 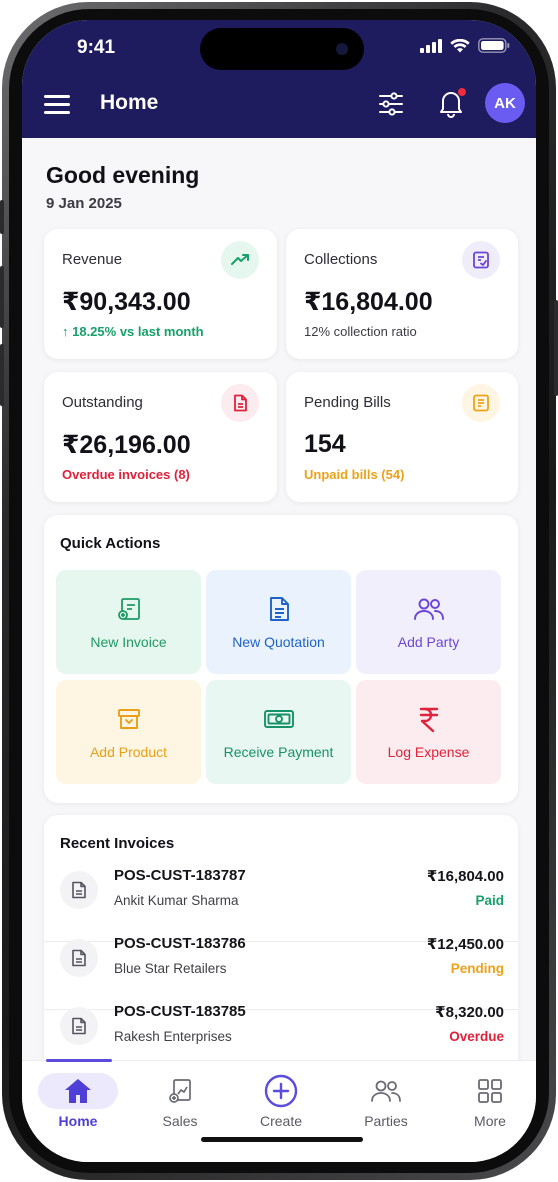 I want to click on invoice-amount: ₹12,450.00, so click(x=465, y=944).